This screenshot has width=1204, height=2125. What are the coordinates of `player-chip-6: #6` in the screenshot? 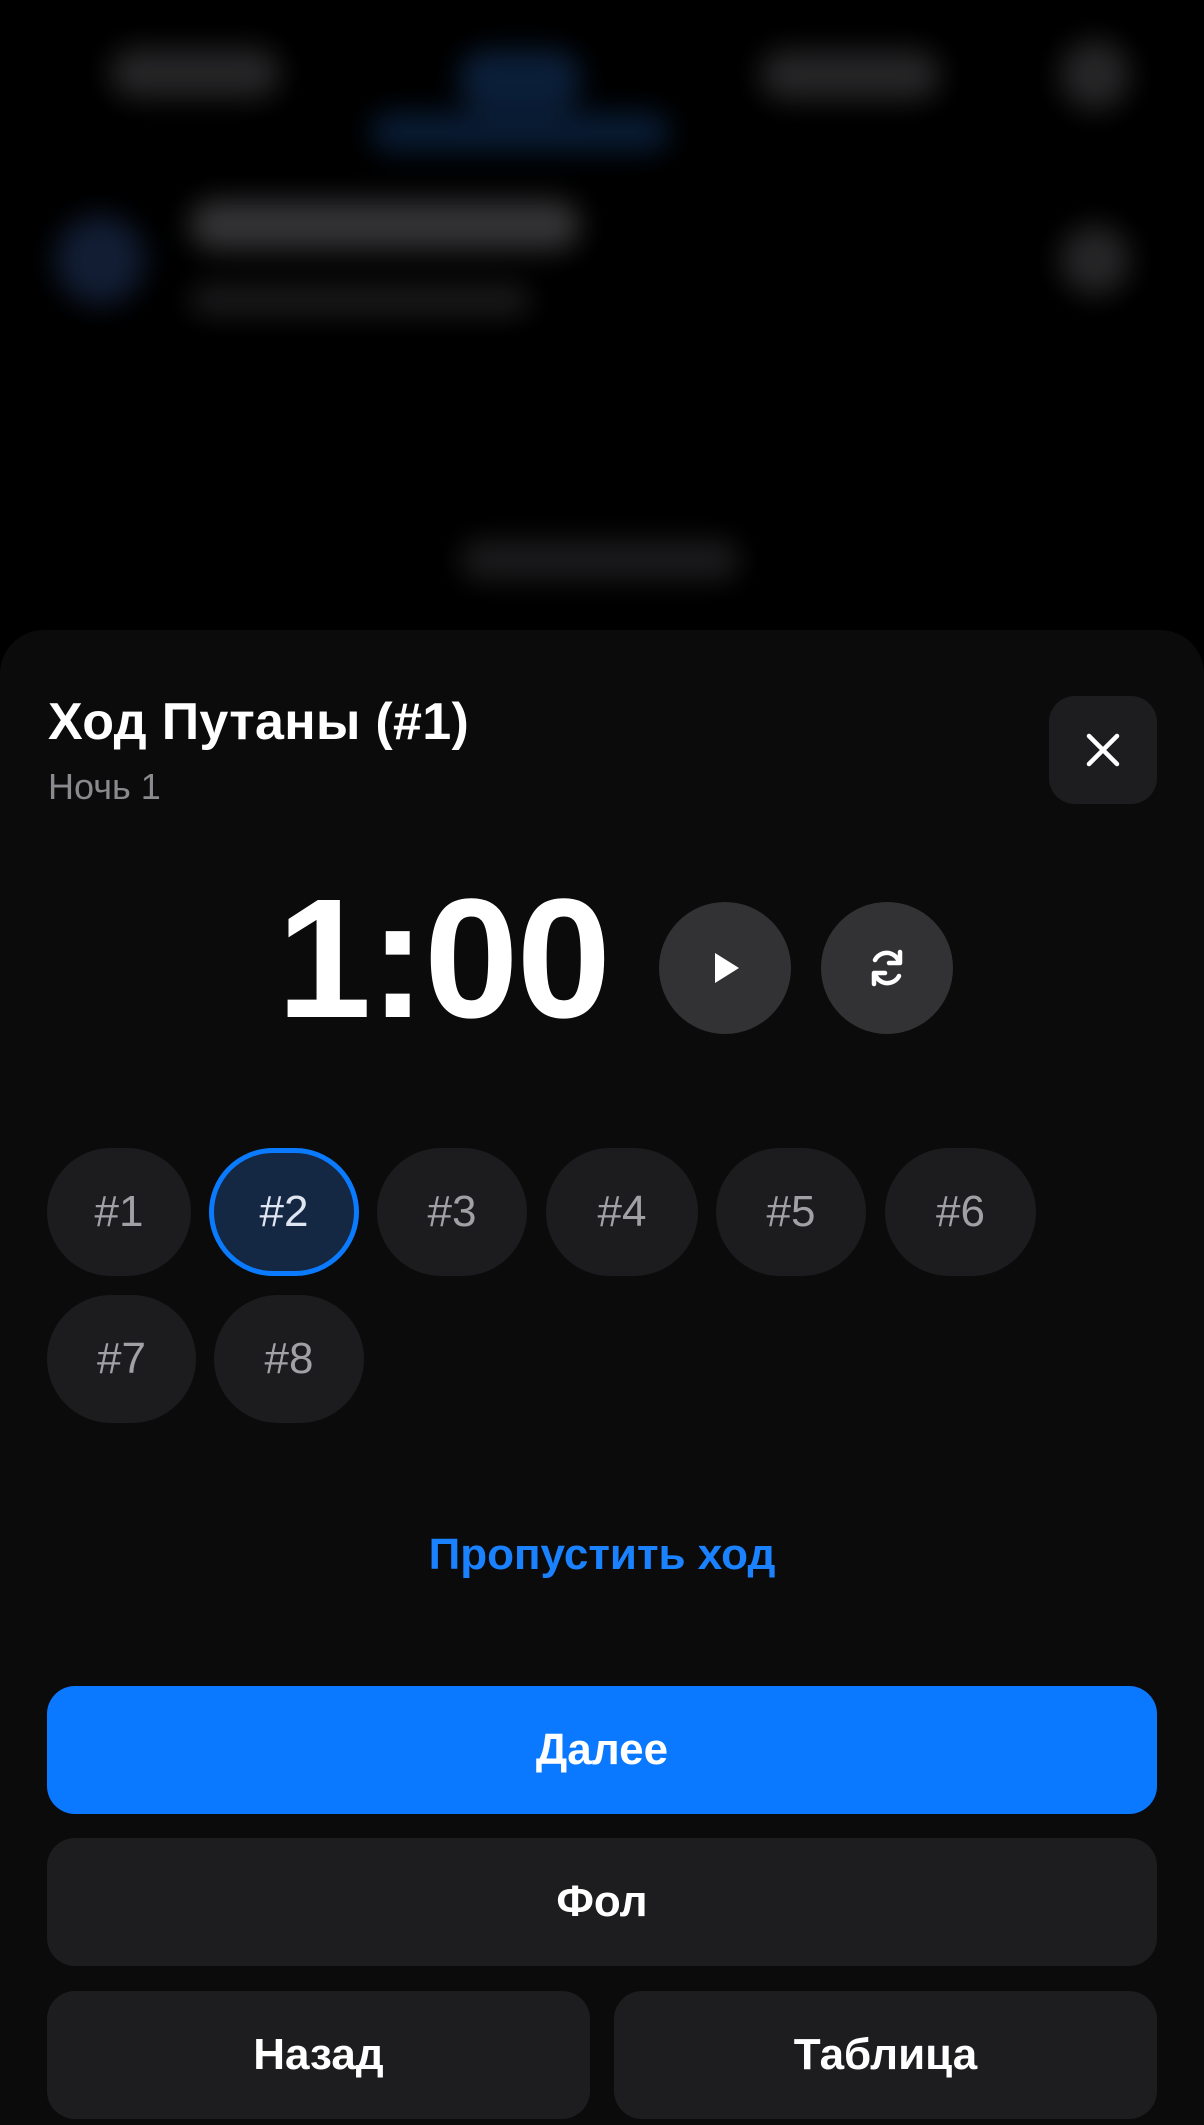 It's located at (960, 1212).